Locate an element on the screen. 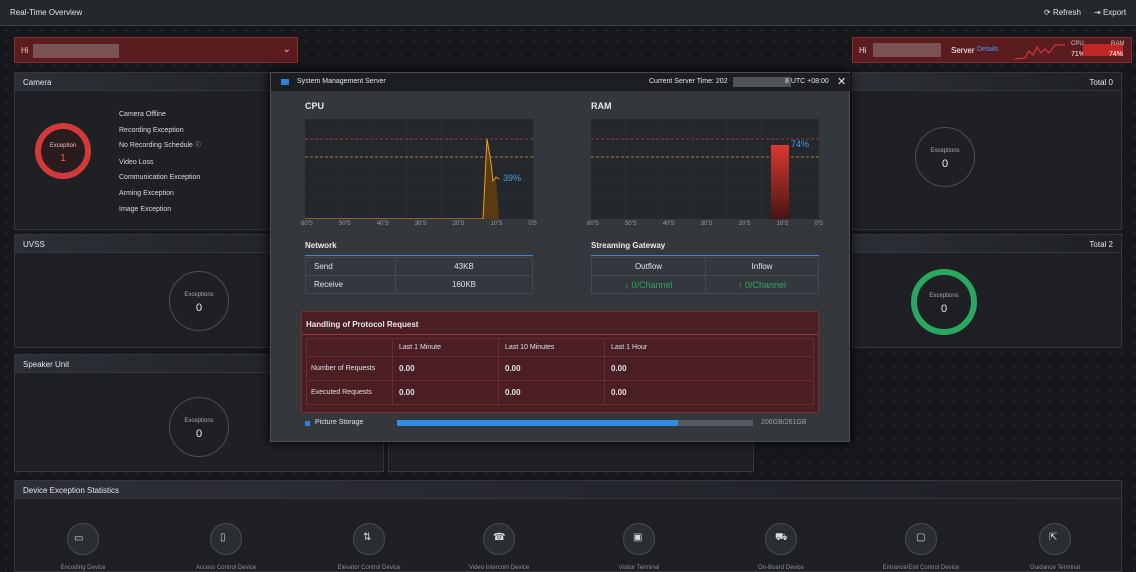  x-tick: 20'S is located at coordinates (458, 224).